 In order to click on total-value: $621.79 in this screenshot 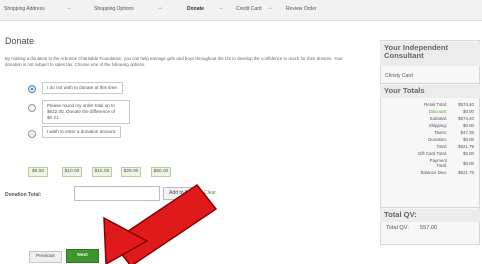, I will do `click(466, 146)`.